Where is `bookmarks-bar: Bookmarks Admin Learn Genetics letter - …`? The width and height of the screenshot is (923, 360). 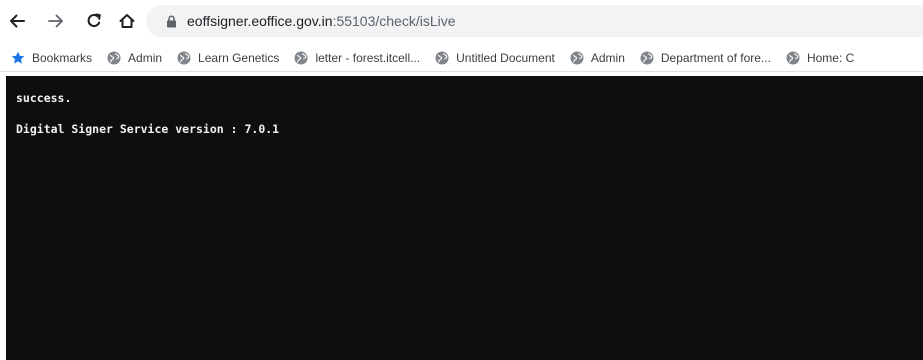 bookmarks-bar: Bookmarks Admin Learn Genetics letter - … is located at coordinates (461, 58).